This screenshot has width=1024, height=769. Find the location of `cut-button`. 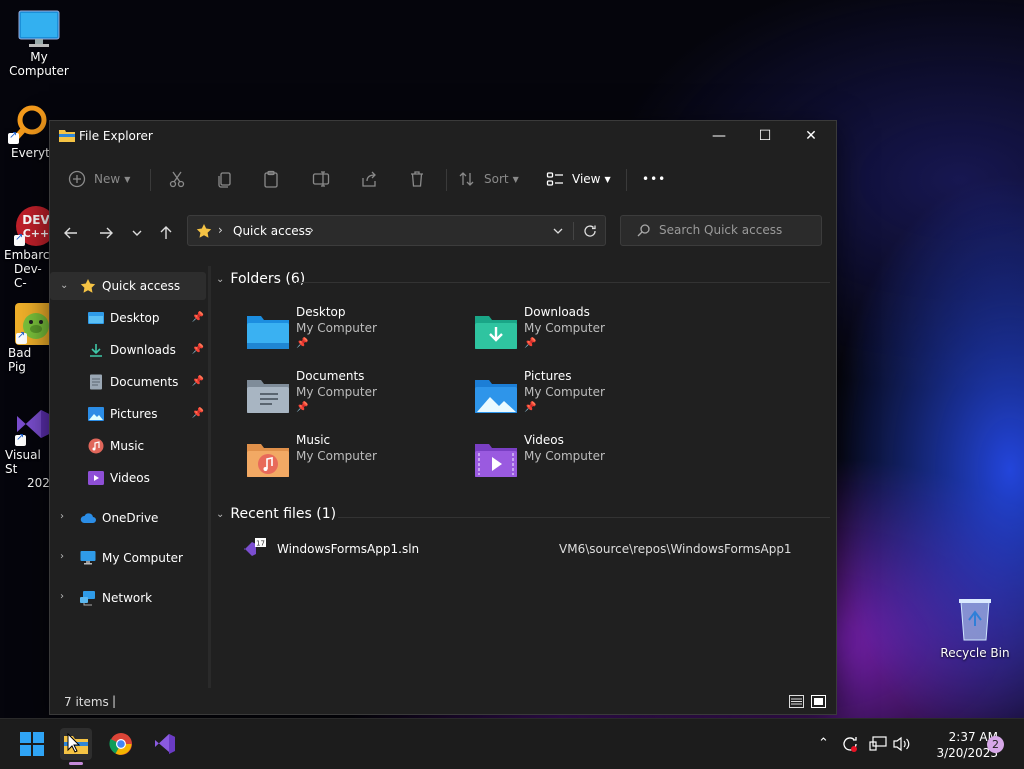

cut-button is located at coordinates (177, 179).